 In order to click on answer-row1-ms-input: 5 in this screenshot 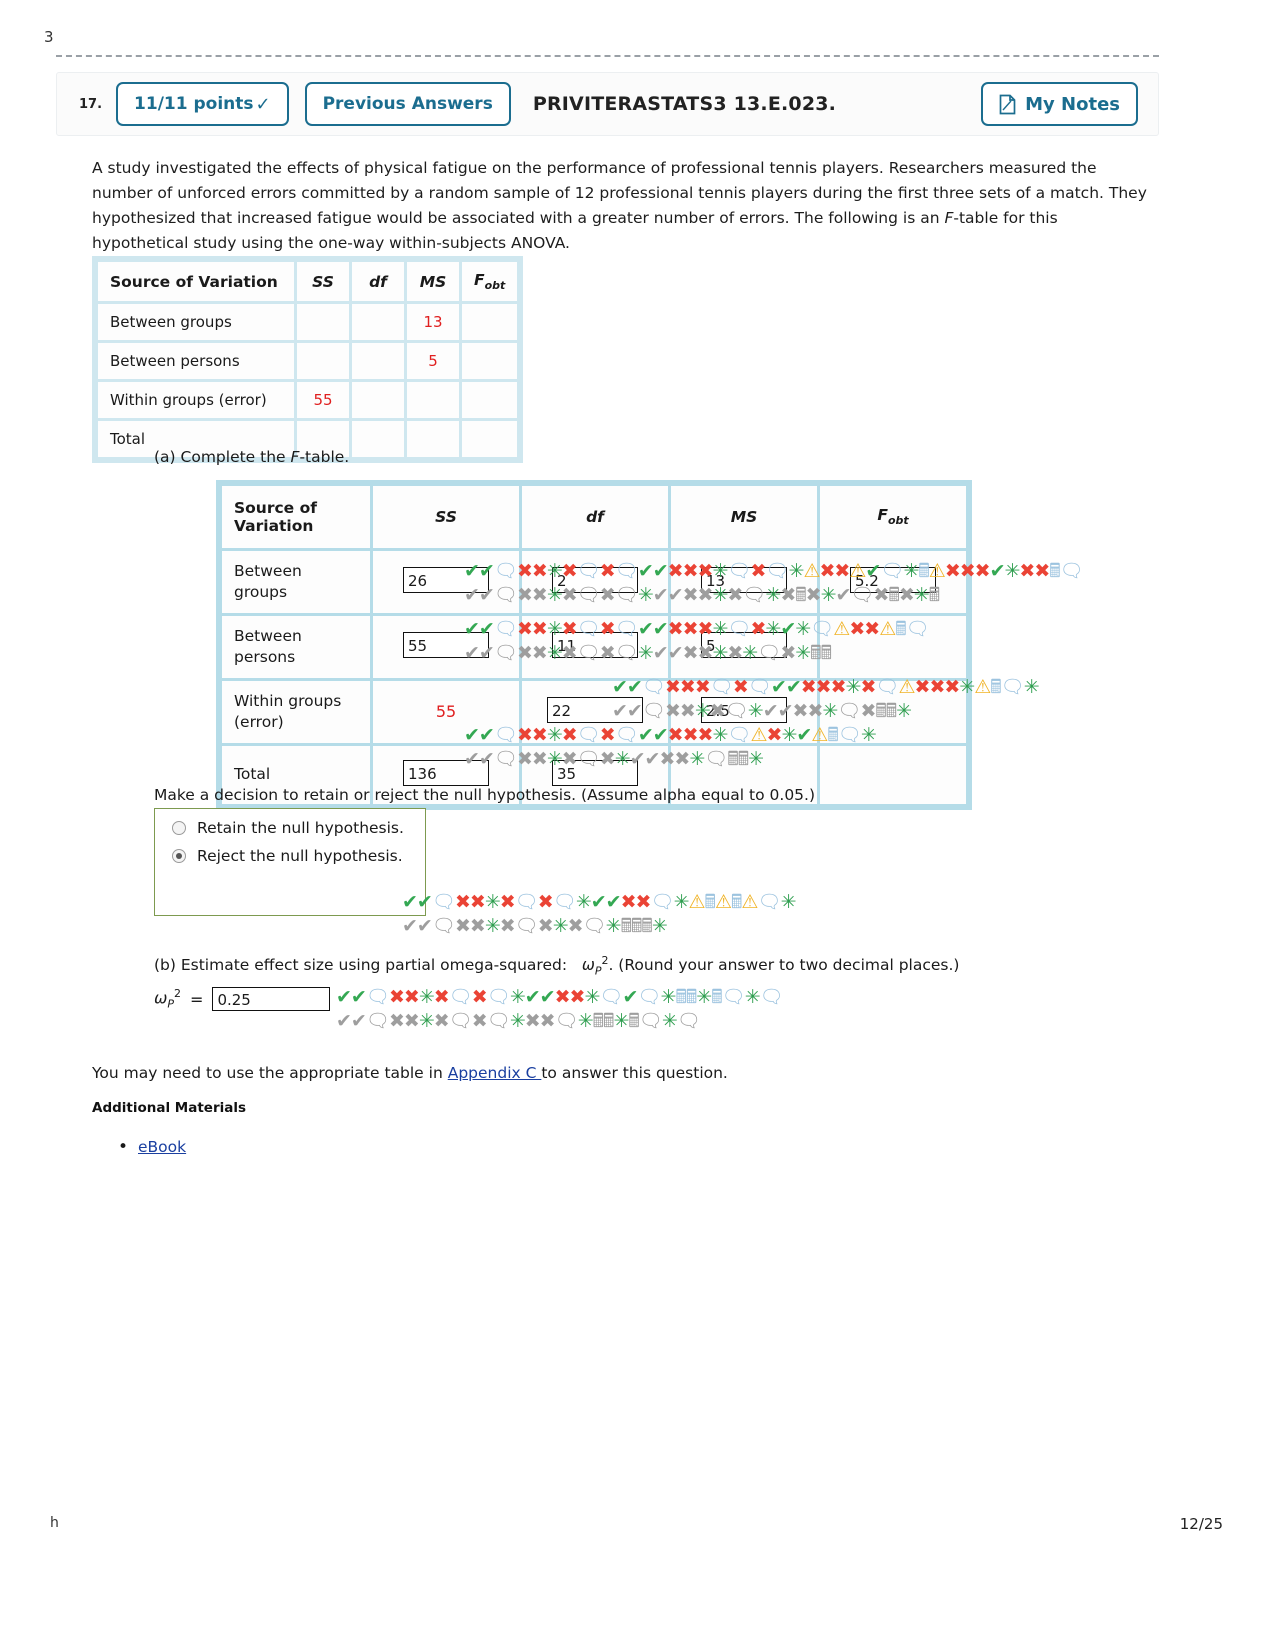, I will do `click(744, 644)`.